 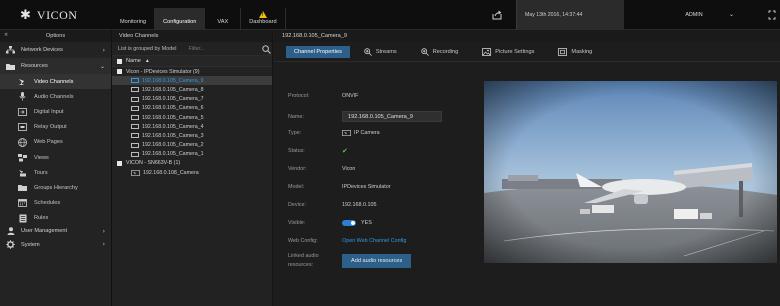 I want to click on sidebar-sub-views: Views, so click(x=55, y=157).